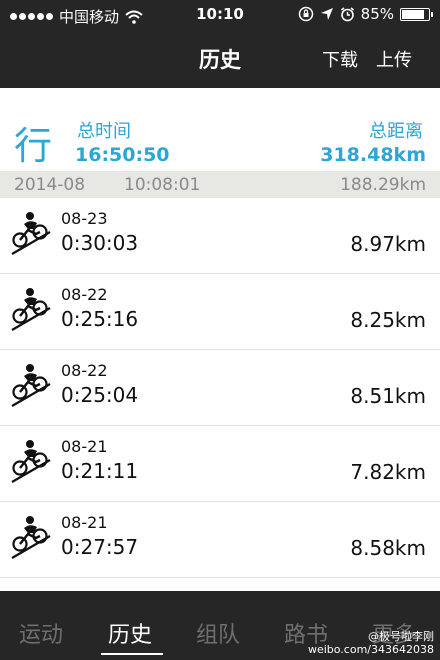 Image resolution: width=440 pixels, height=660 pixels. Describe the element at coordinates (220, 388) in the screenshot. I see `ride-row: 08-22 0:25:04 8.51km` at that location.